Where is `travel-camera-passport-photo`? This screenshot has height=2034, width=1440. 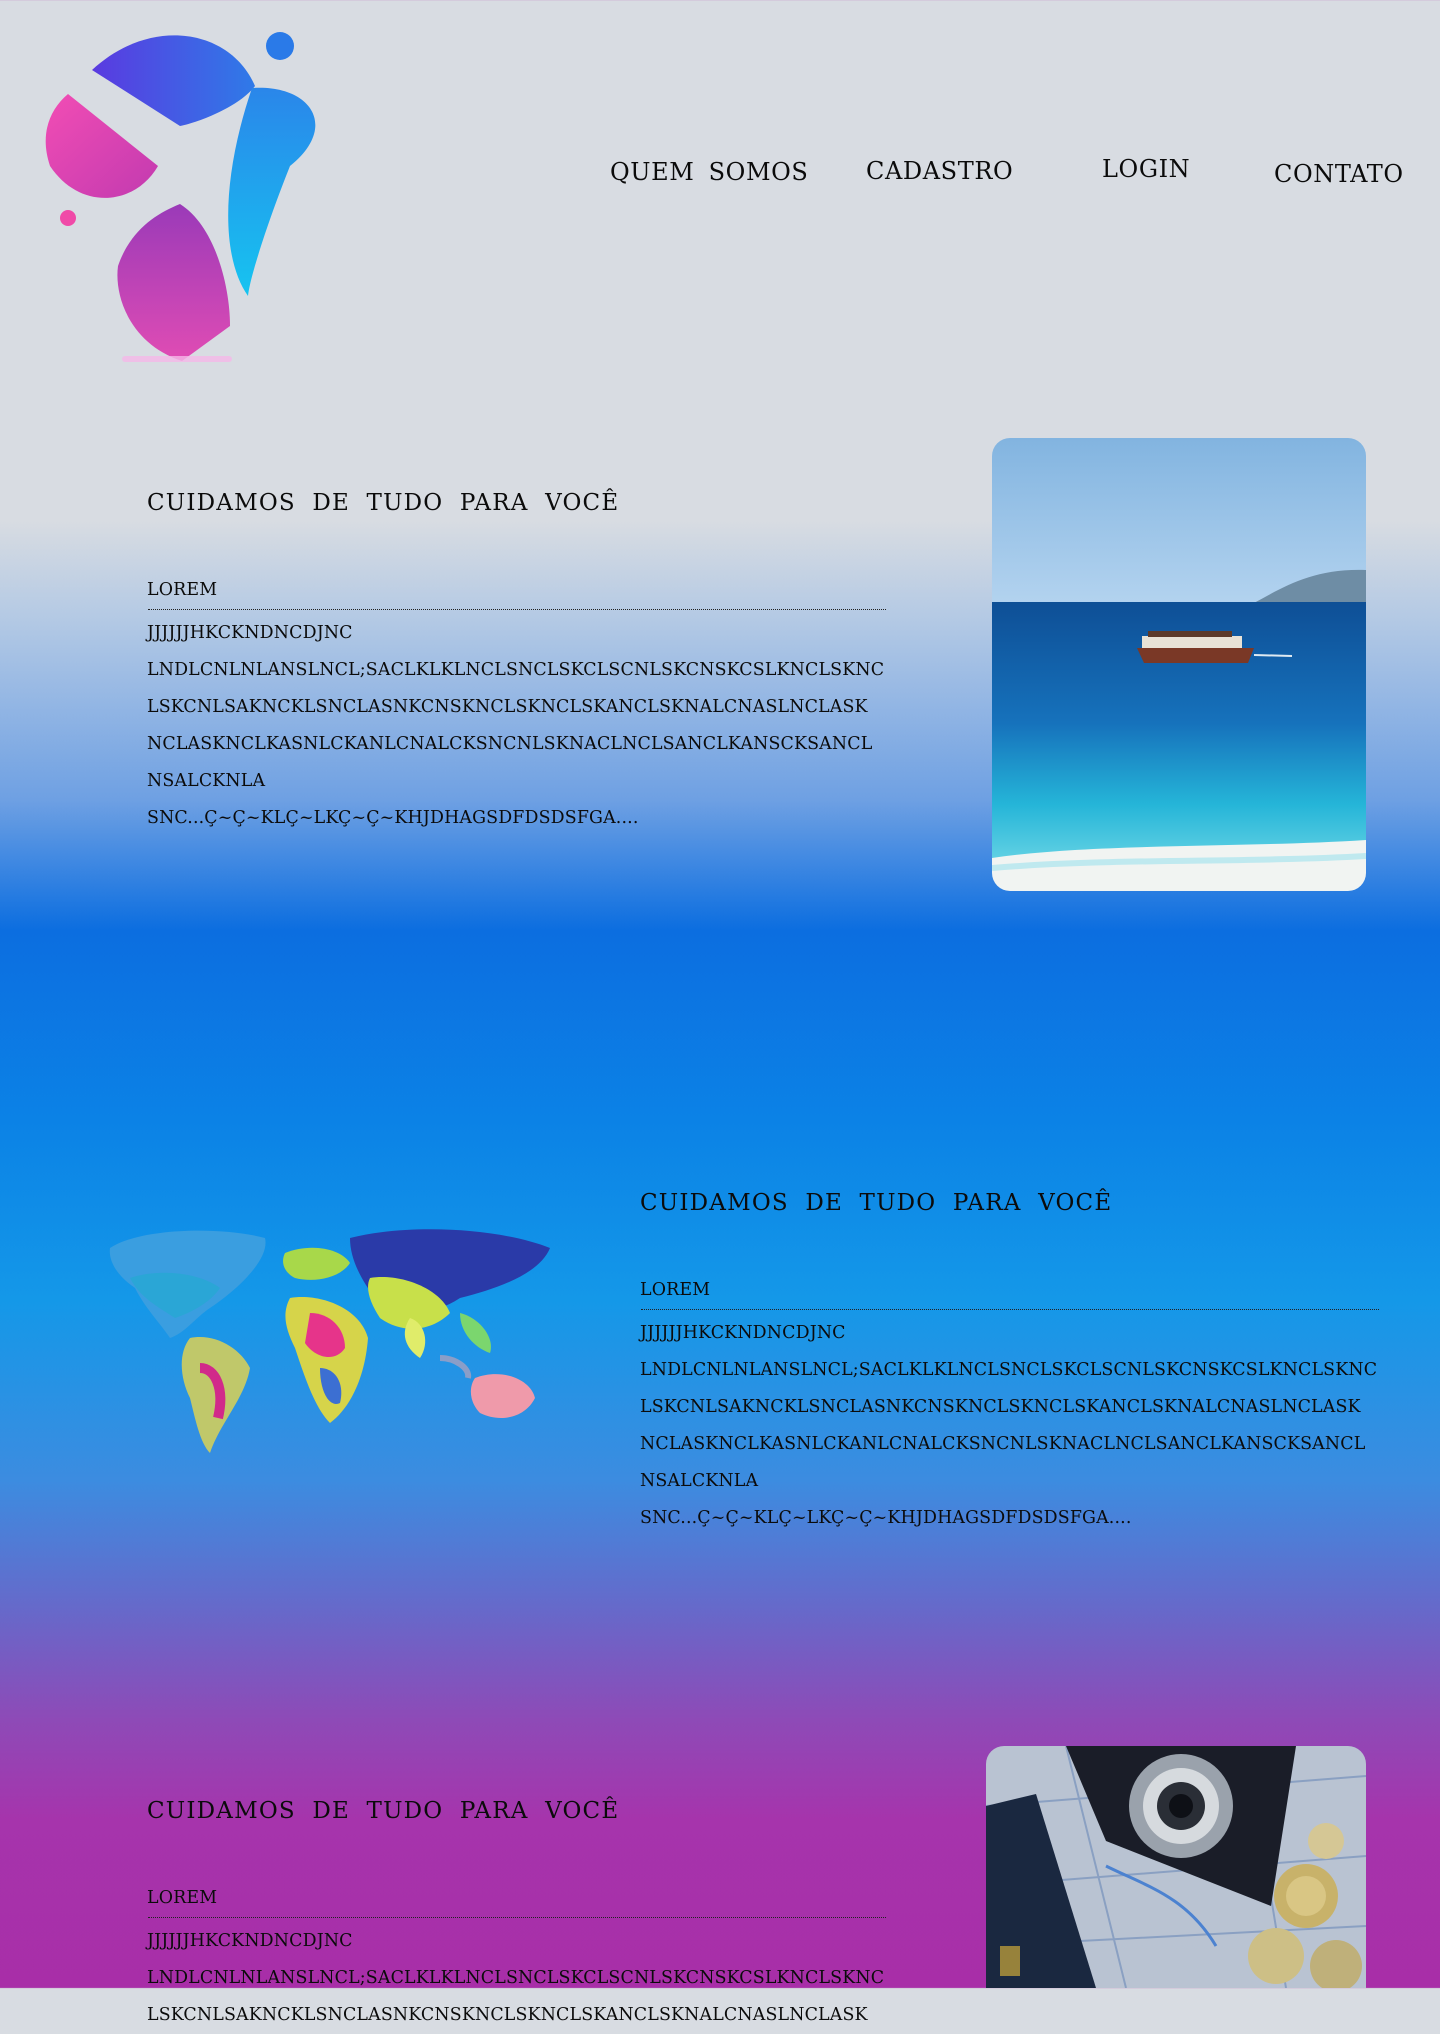
travel-camera-passport-photo is located at coordinates (1176, 1867).